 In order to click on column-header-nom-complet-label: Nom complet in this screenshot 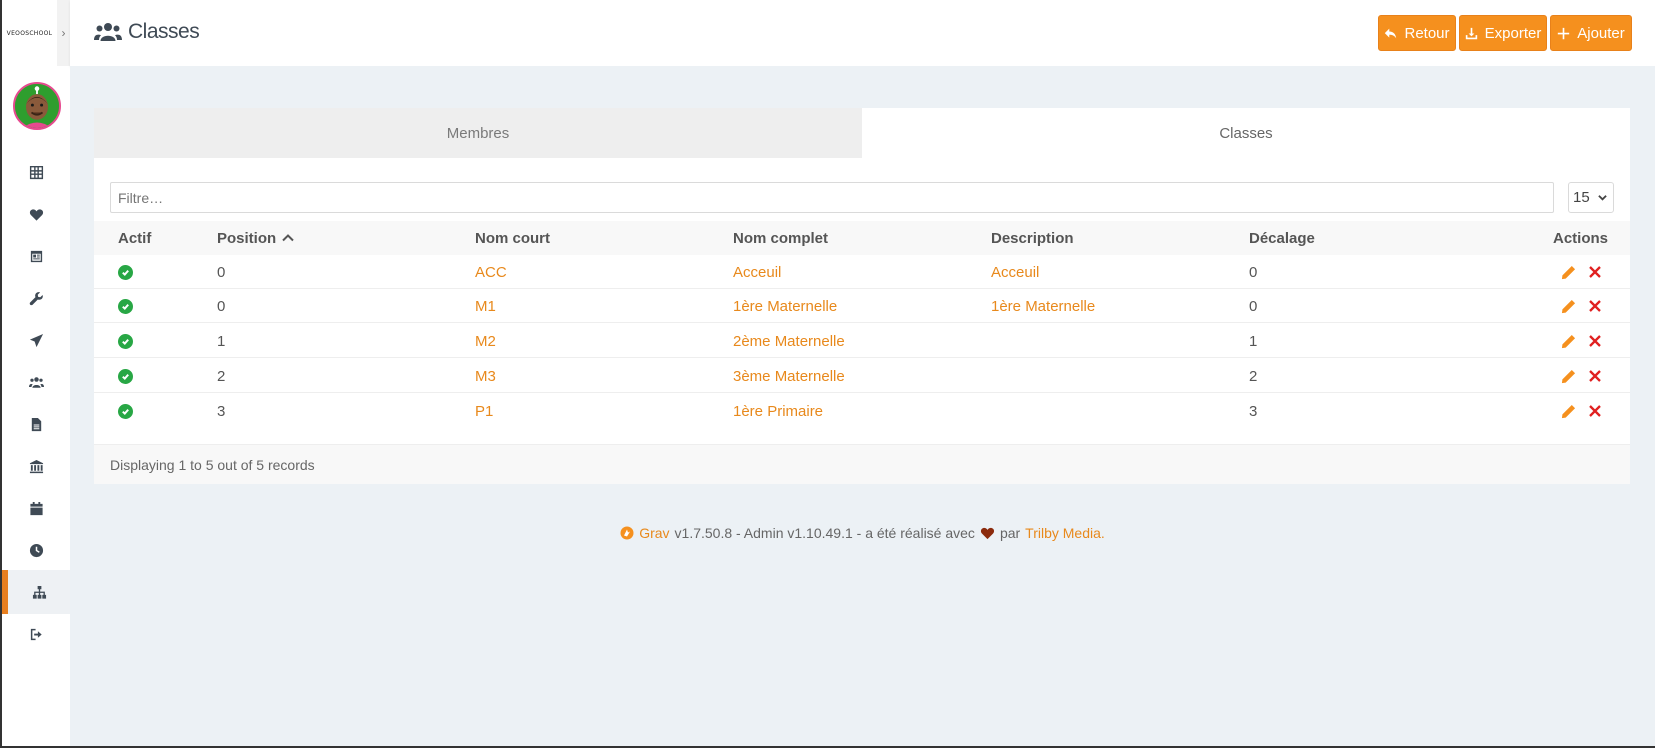, I will do `click(781, 238)`.